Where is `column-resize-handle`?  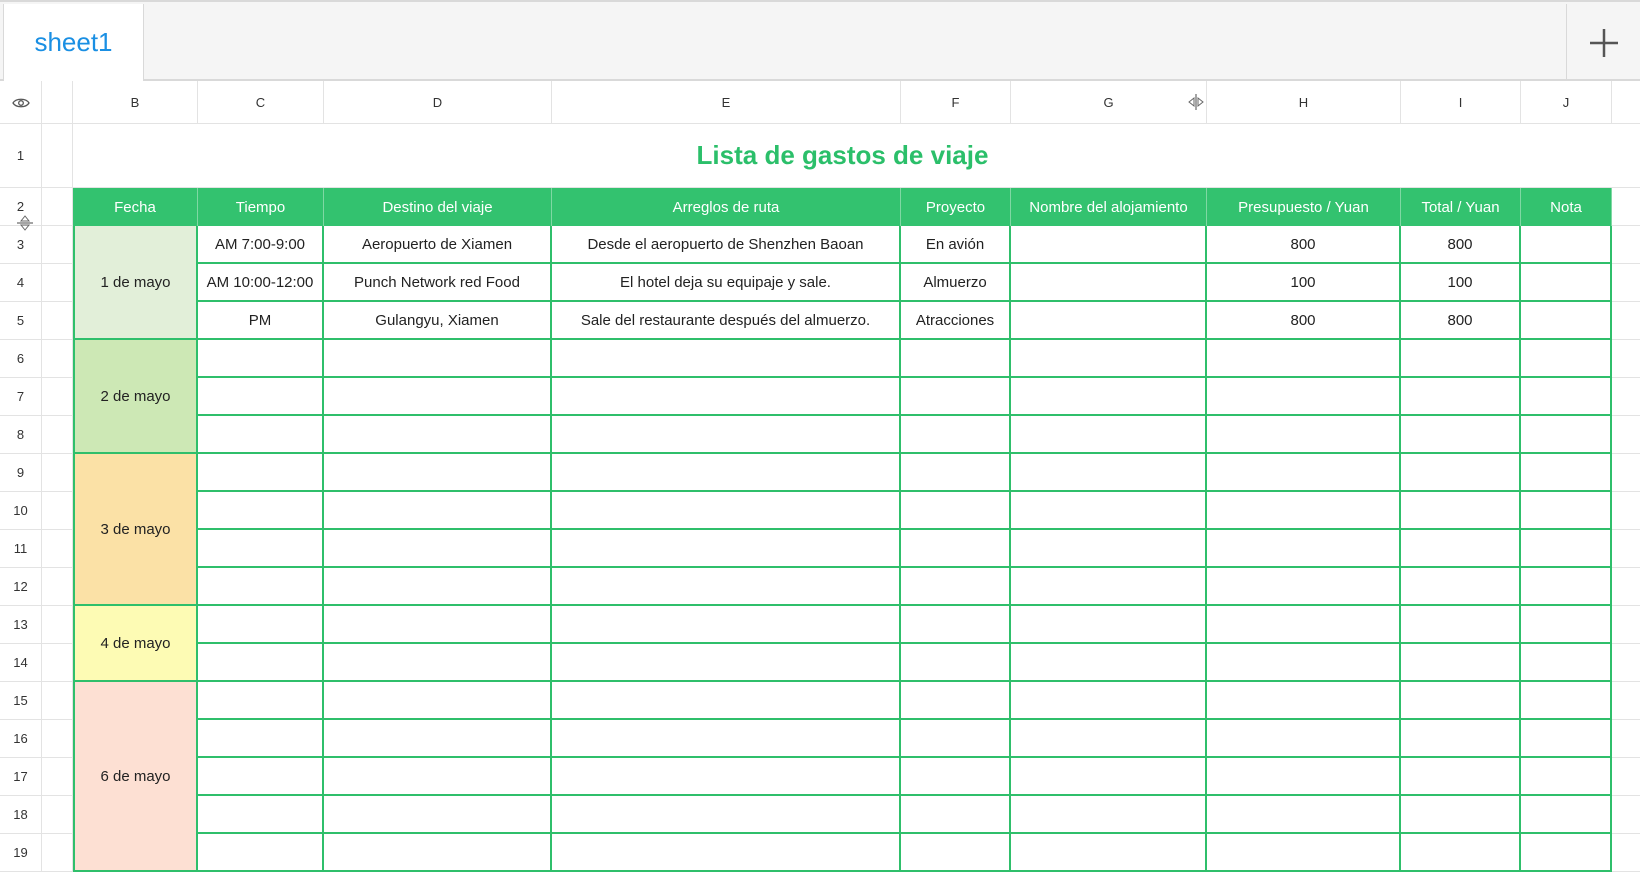 column-resize-handle is located at coordinates (1196, 103).